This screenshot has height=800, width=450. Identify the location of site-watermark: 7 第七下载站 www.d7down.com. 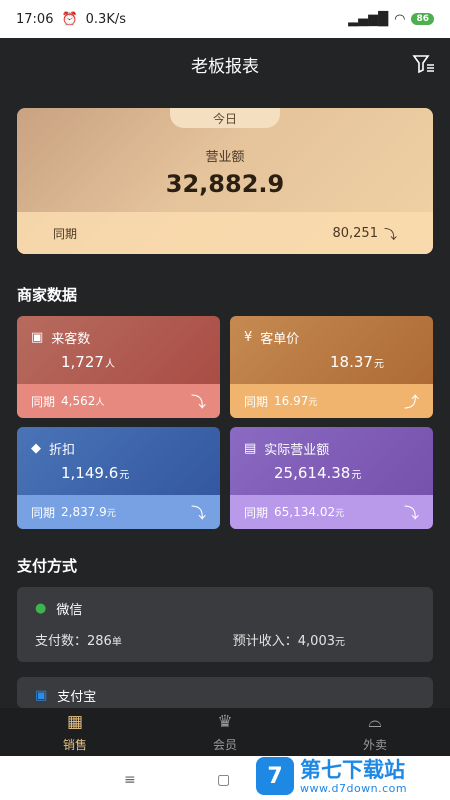
(353, 776).